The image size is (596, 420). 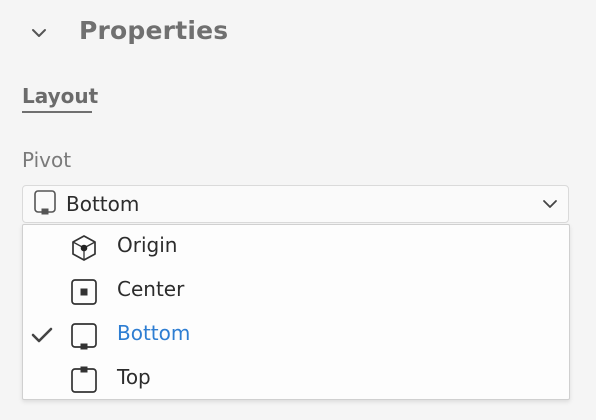 I want to click on menu-item-label: Top, so click(x=134, y=377).